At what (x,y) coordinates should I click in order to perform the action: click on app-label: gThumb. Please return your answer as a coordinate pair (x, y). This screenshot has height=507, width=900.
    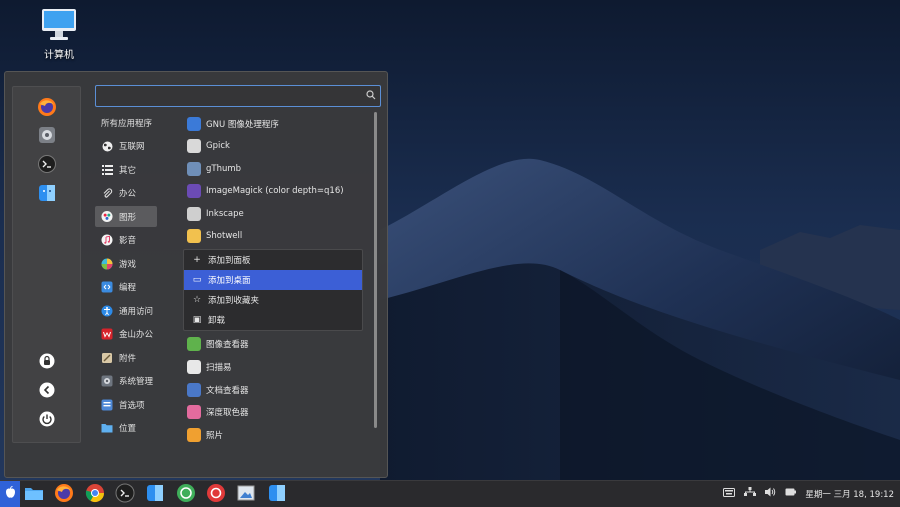
    Looking at the image, I should click on (224, 168).